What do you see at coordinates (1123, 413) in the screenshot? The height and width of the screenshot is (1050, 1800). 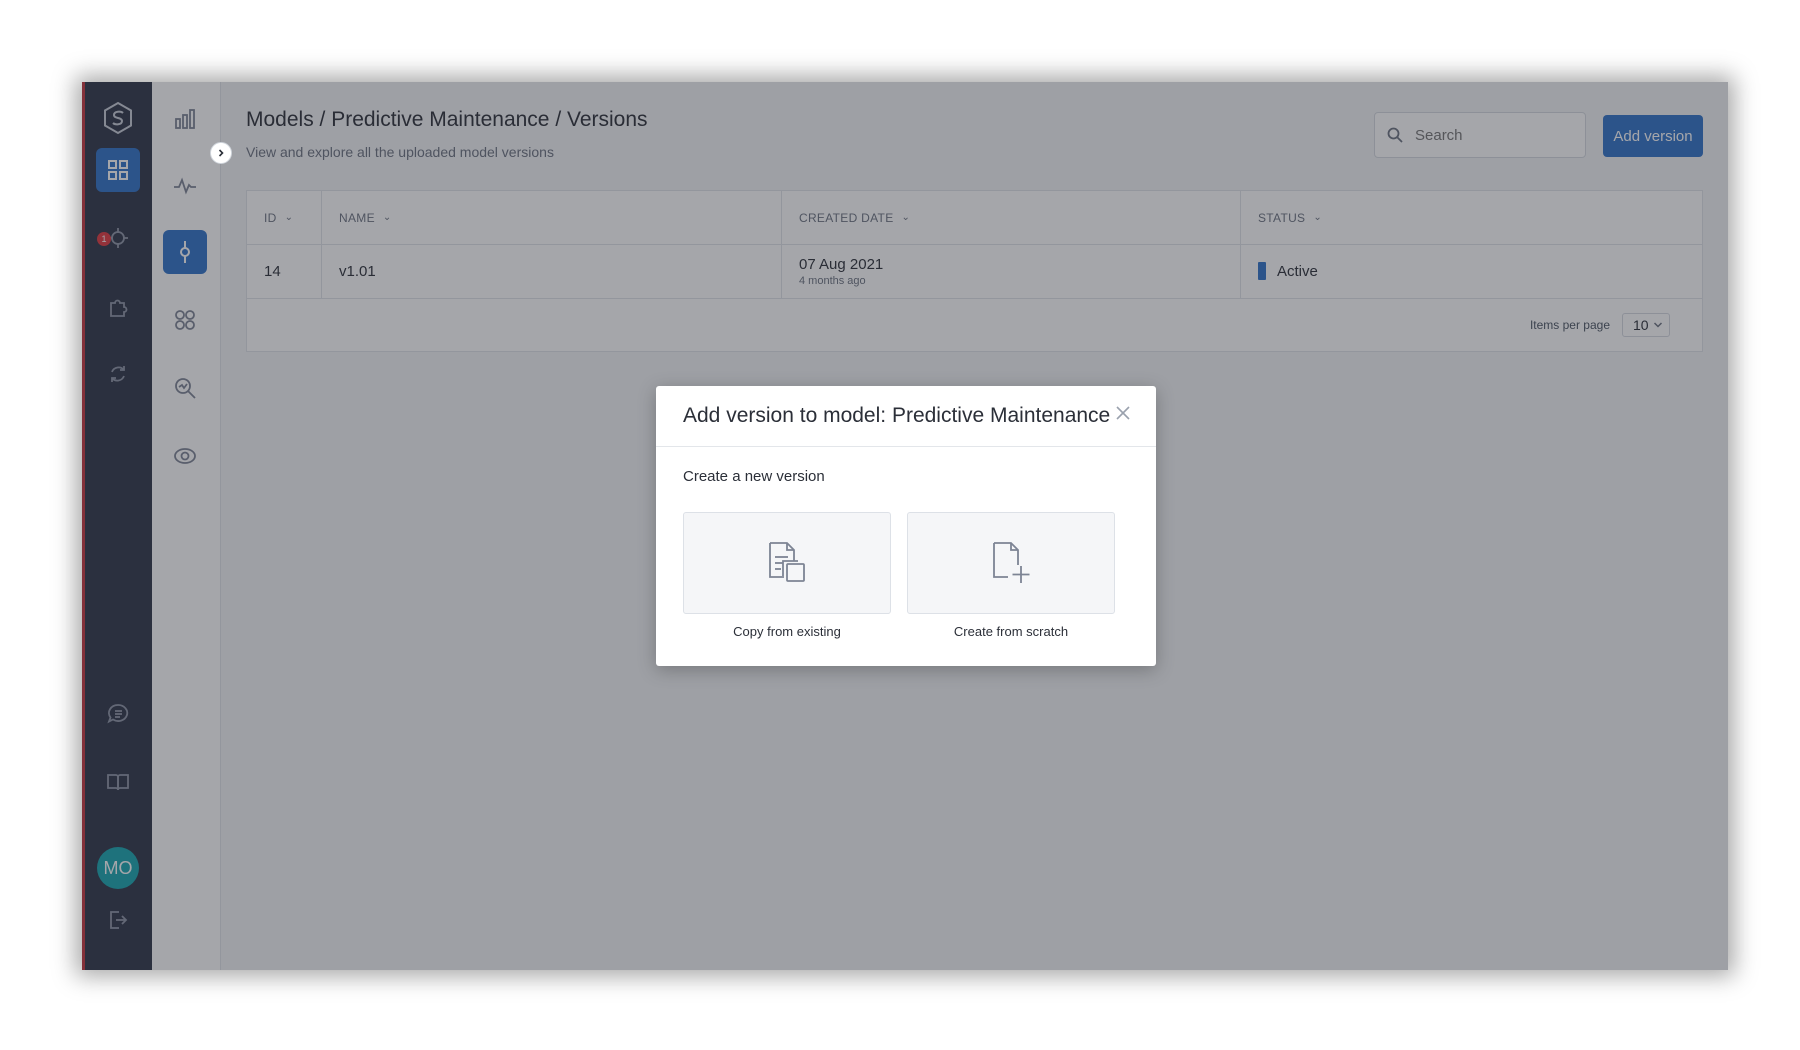 I see `close-icon` at bounding box center [1123, 413].